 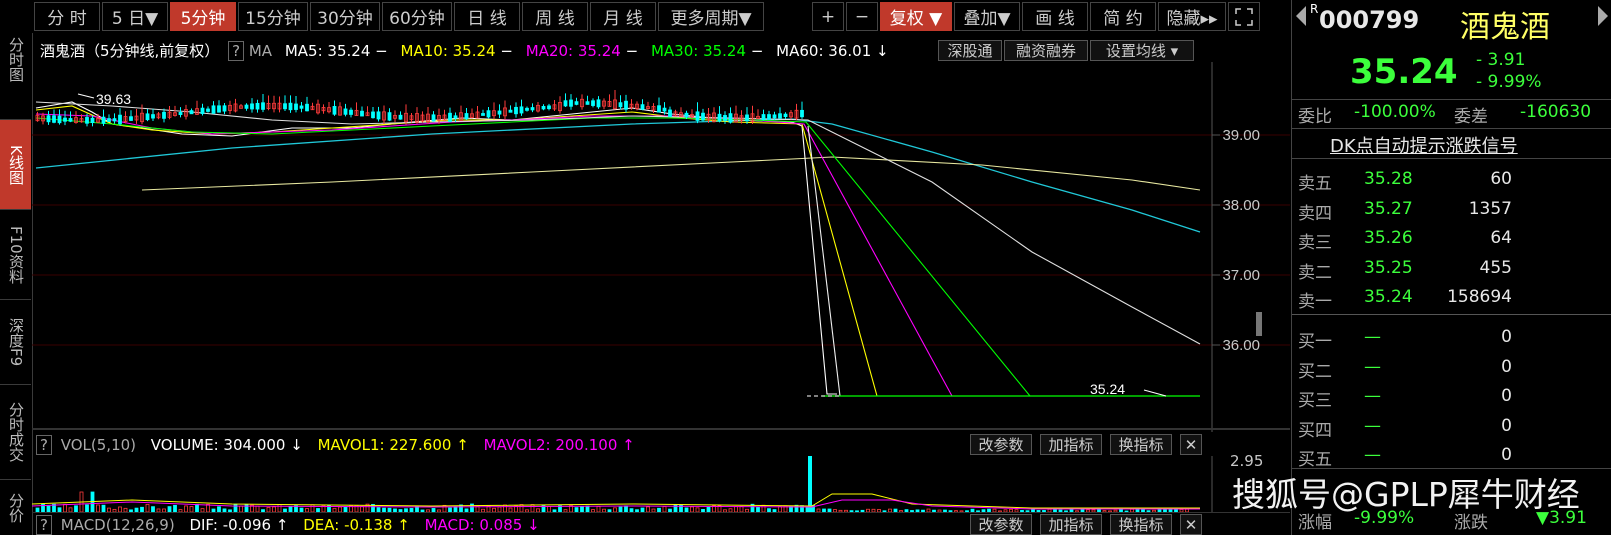 What do you see at coordinates (1501, 179) in the screenshot?
I see `sell-volume: 60` at bounding box center [1501, 179].